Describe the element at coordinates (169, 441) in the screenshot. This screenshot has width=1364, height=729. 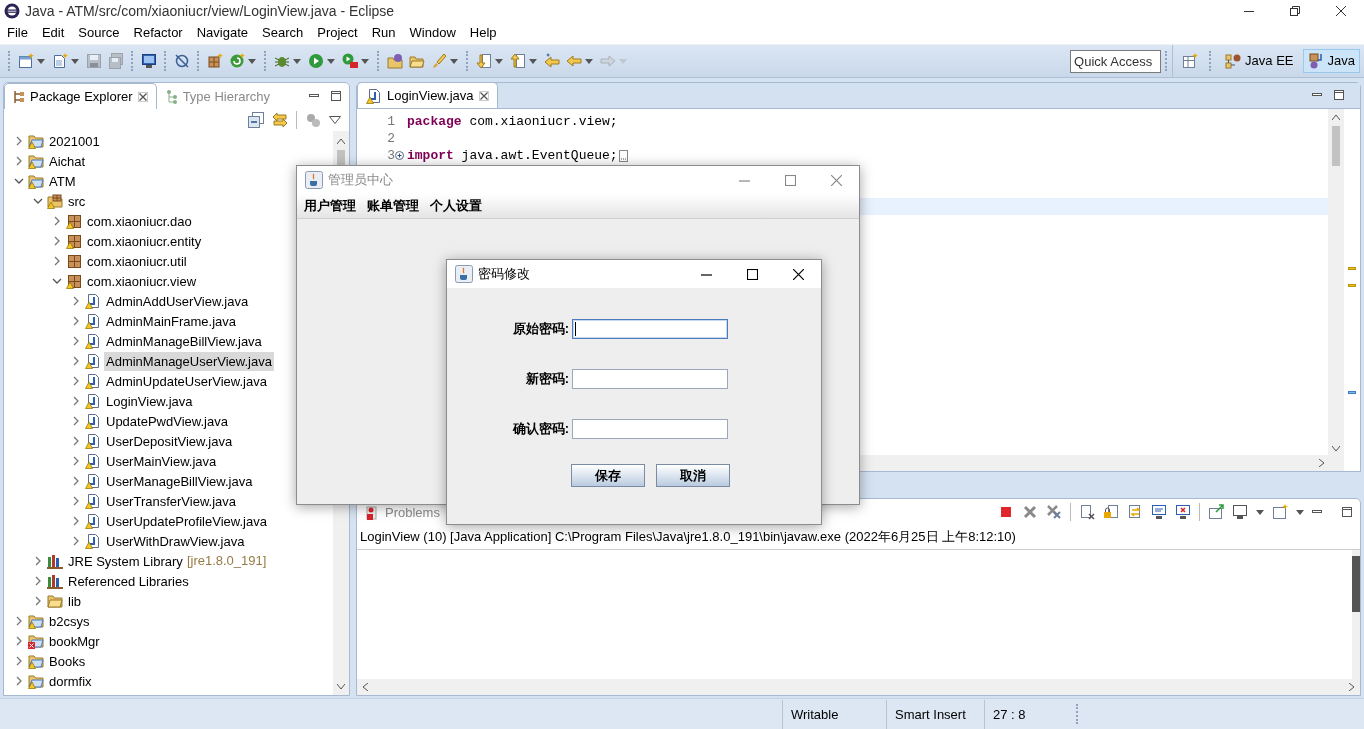
I see `tree-item: UserDepositView.java` at that location.